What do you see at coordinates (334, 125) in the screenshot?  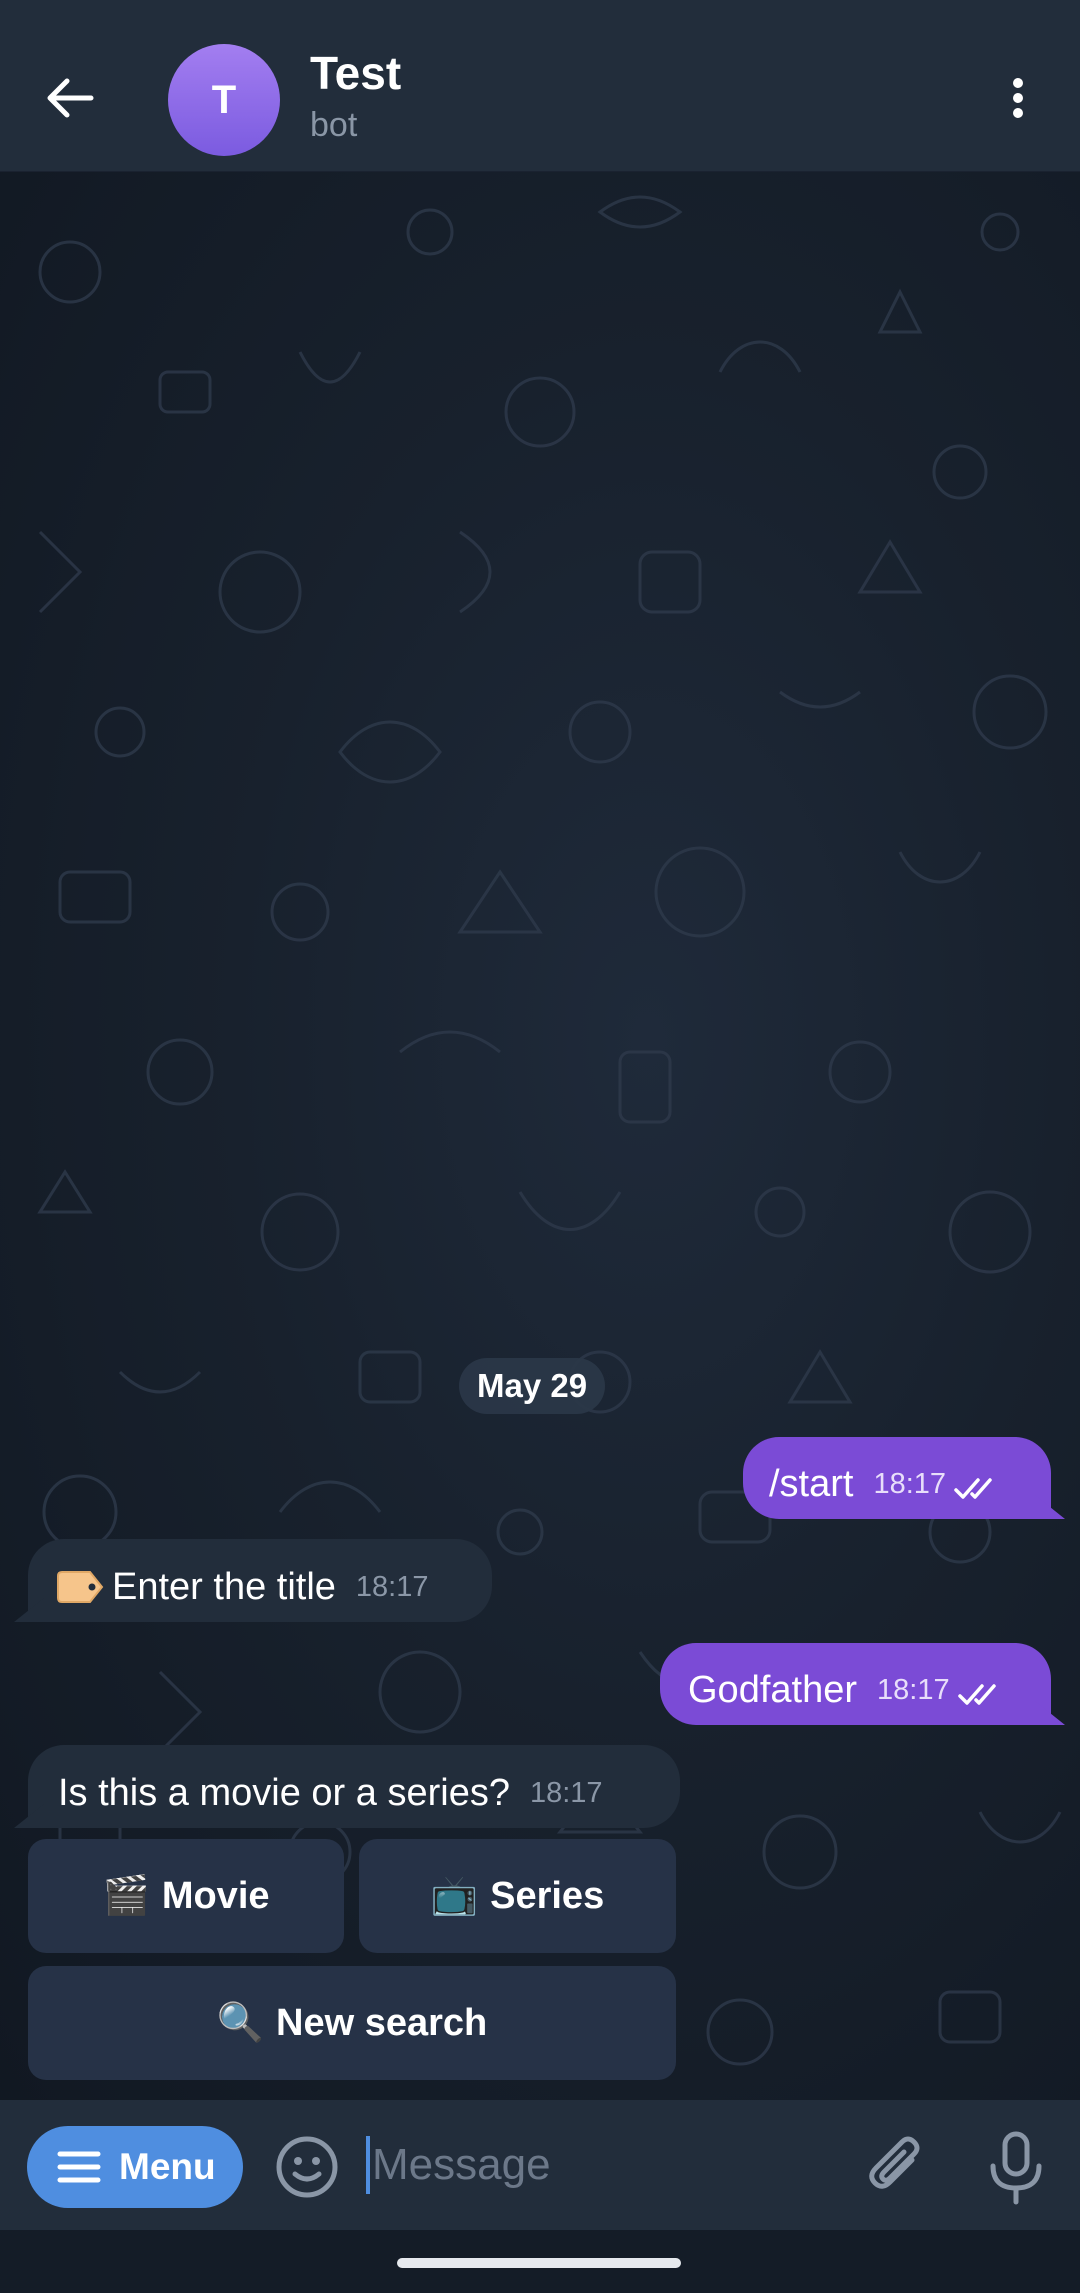 I see `chat-subtitle: bot` at bounding box center [334, 125].